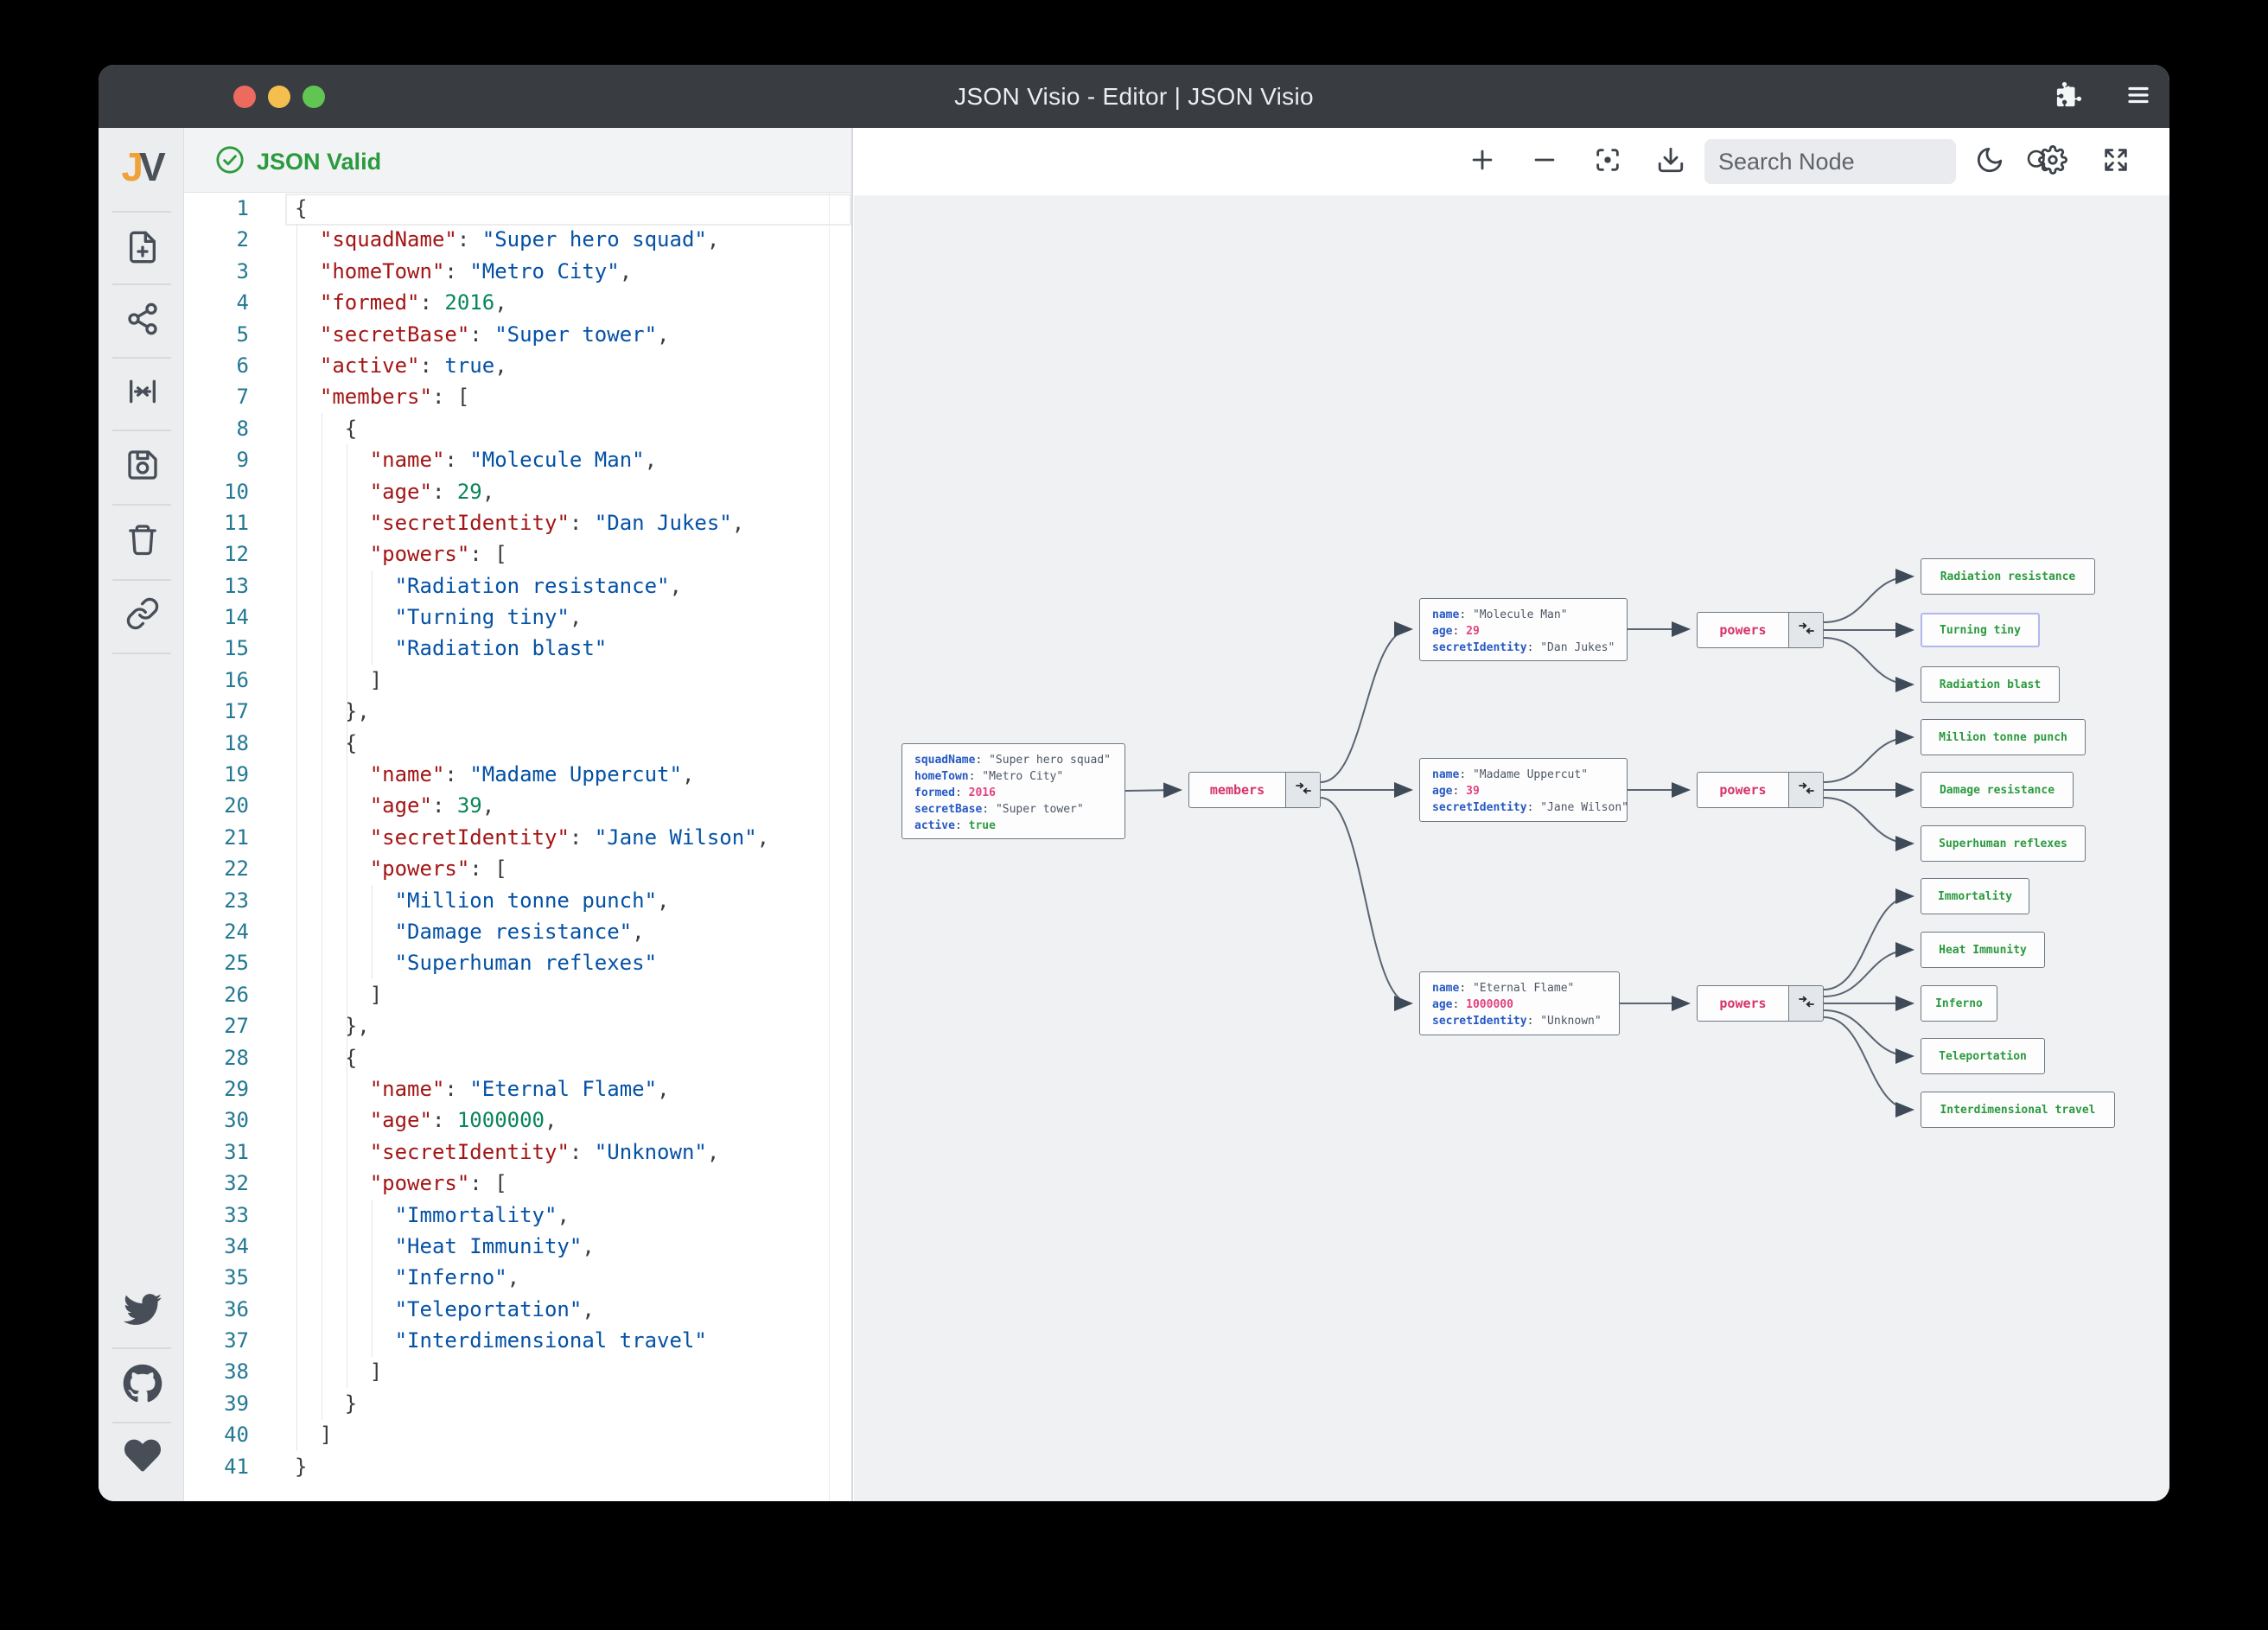 The height and width of the screenshot is (1630, 2268). I want to click on graph-node-leaf-radiation-blast: Radiation blast, so click(1990, 684).